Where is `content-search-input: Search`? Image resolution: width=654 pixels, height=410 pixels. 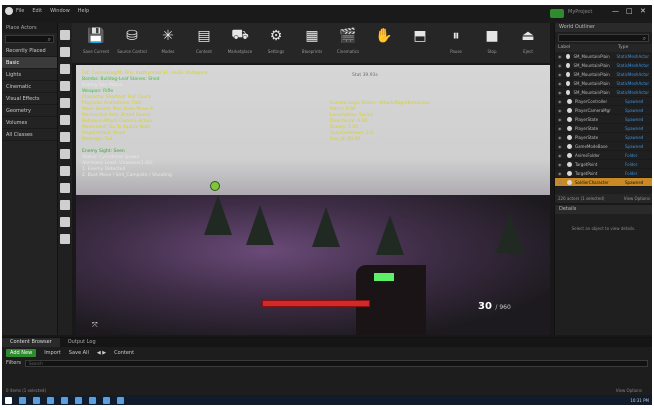 content-search-input: Search is located at coordinates (336, 363).